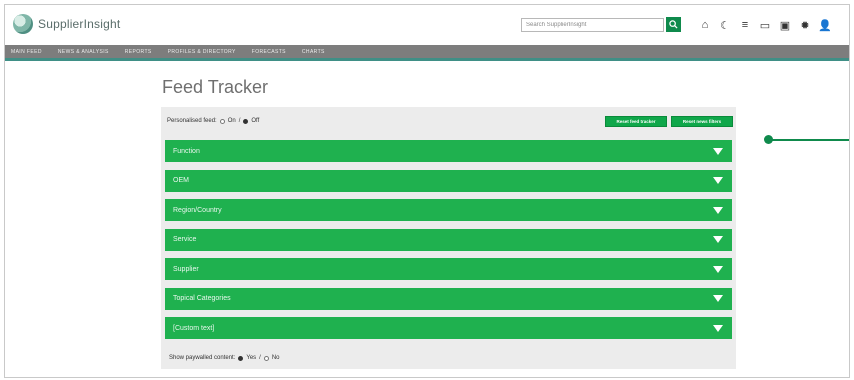  Describe the element at coordinates (222, 121) in the screenshot. I see `personalised-on-radio` at that location.